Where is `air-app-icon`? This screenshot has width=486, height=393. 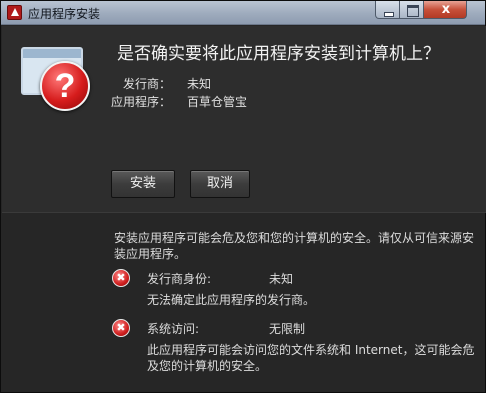 air-app-icon is located at coordinates (14, 12).